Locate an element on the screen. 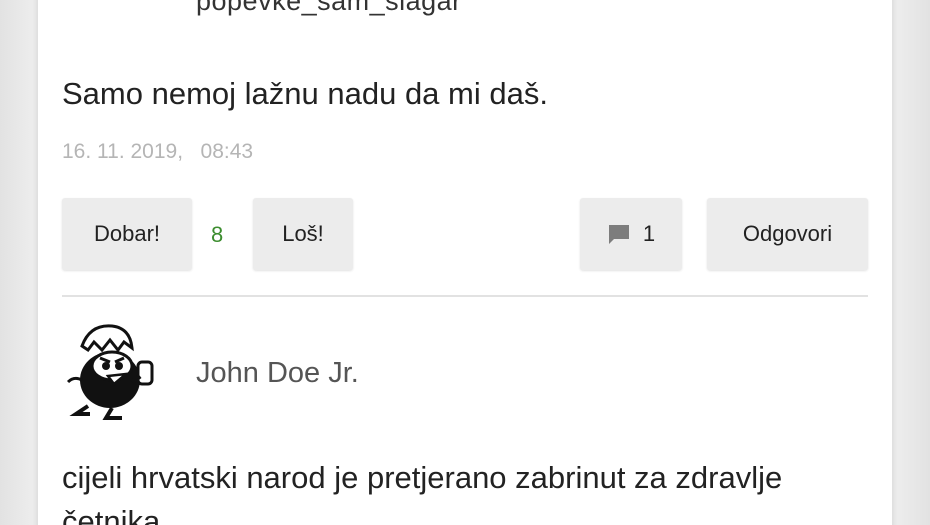  cartoon-chick-avatar-icon is located at coordinates (110, 372).